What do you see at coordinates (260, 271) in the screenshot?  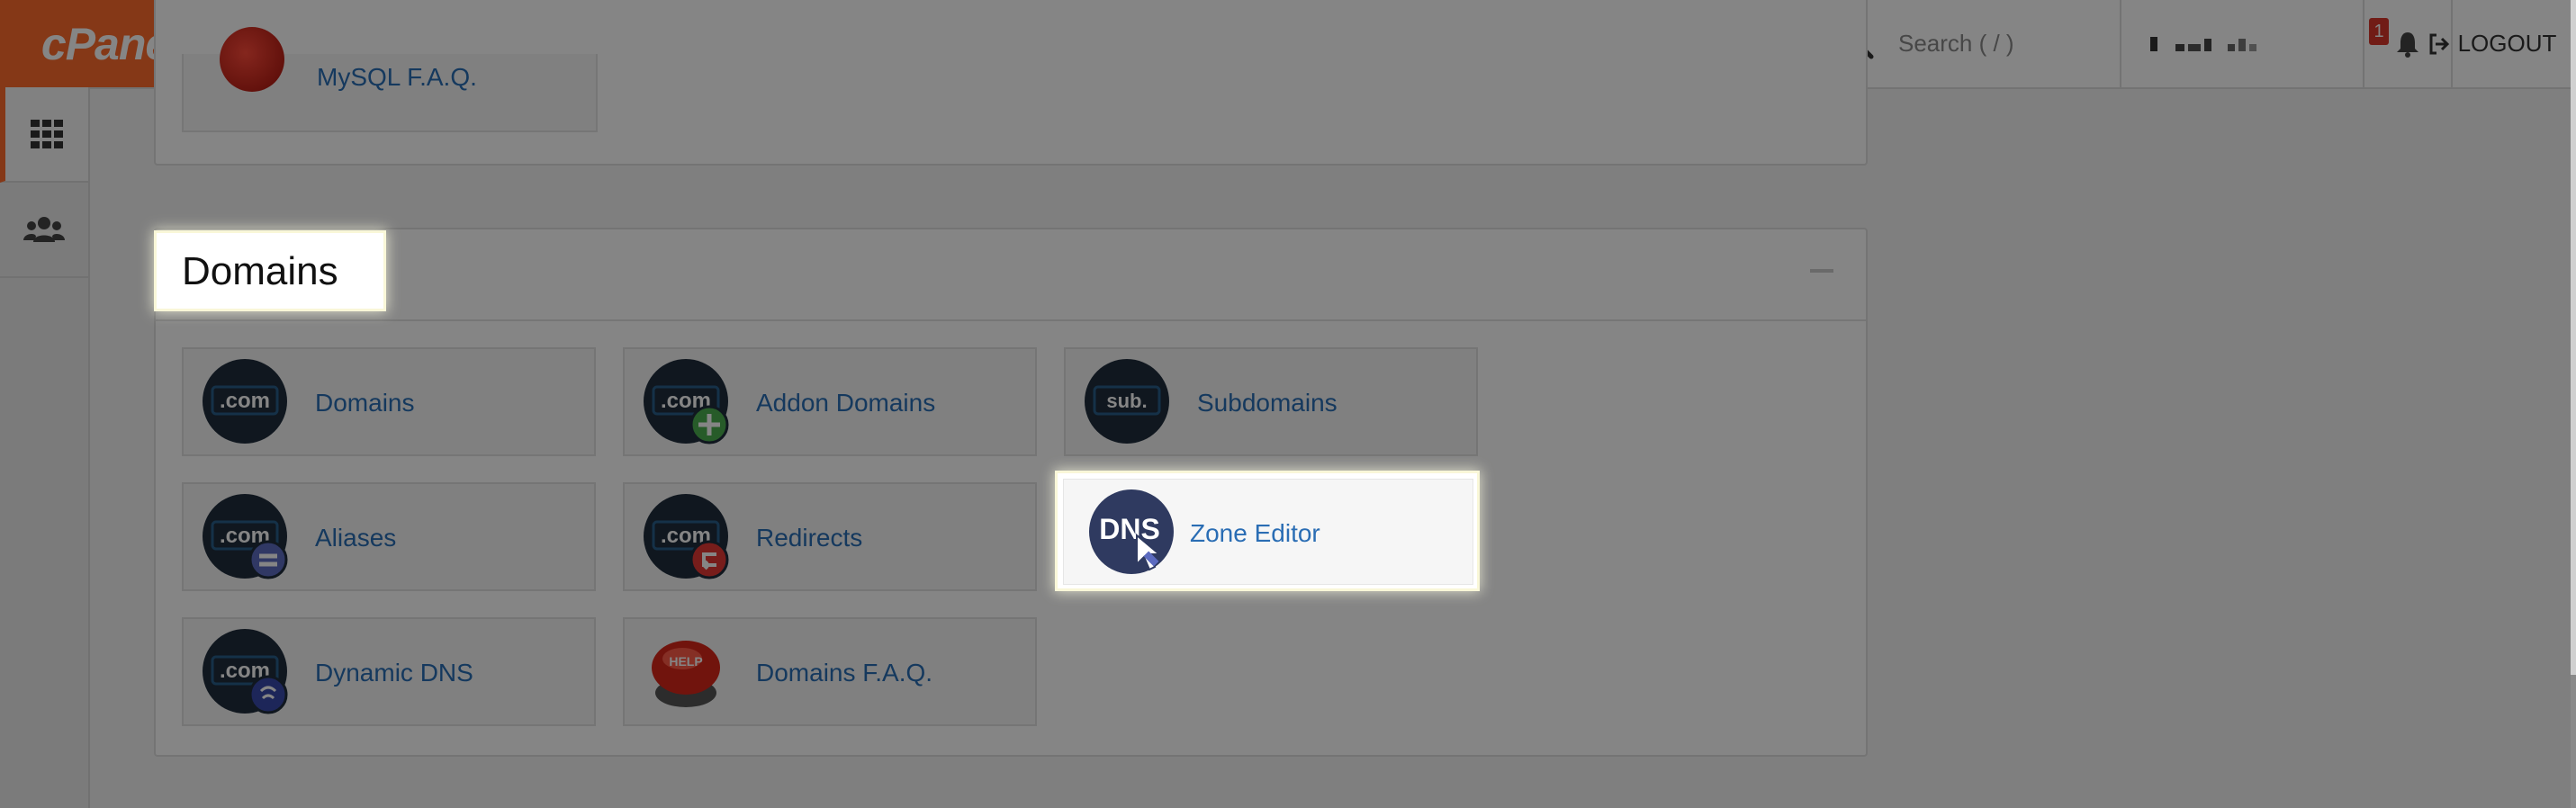 I see `domains-title-text: Domains` at bounding box center [260, 271].